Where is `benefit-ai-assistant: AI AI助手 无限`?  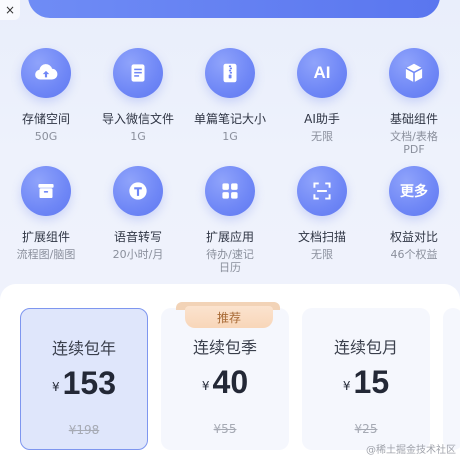
benefit-ai-assistant: AI AI助手 无限 is located at coordinates (322, 107).